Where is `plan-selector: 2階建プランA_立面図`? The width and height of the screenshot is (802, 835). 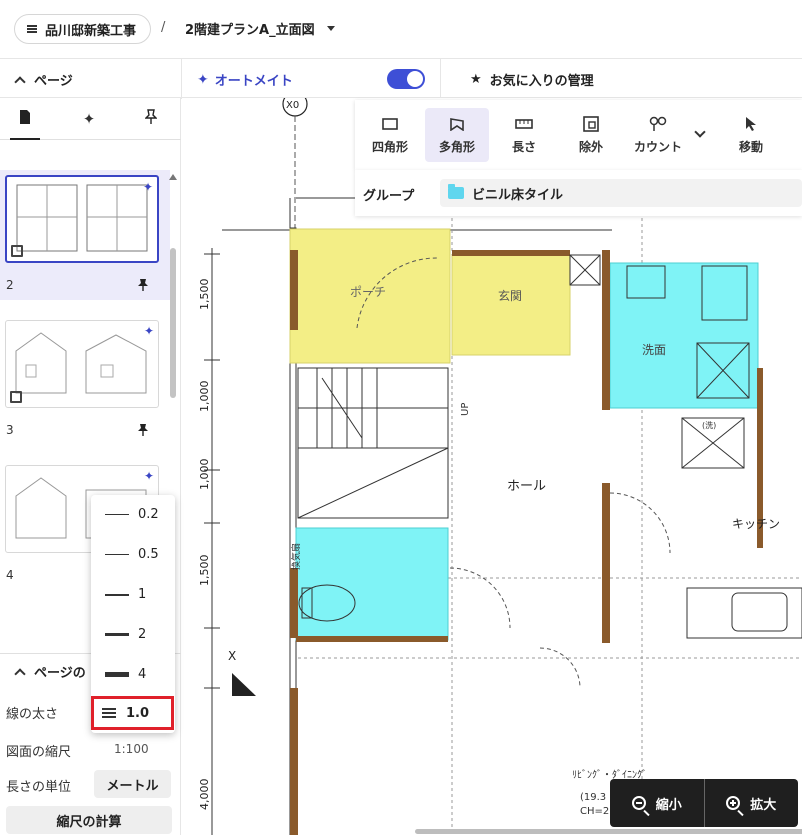 plan-selector: 2階建プランA_立面図 is located at coordinates (260, 28).